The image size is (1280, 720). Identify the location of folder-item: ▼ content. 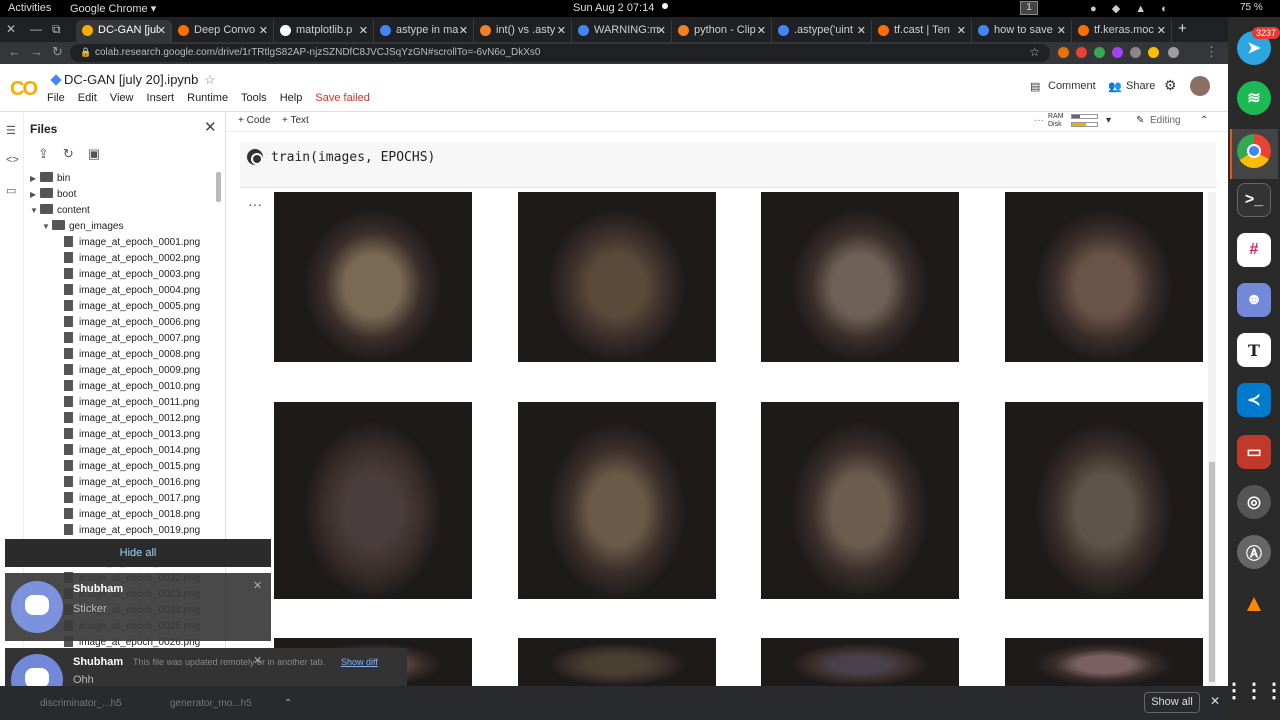
(60, 210).